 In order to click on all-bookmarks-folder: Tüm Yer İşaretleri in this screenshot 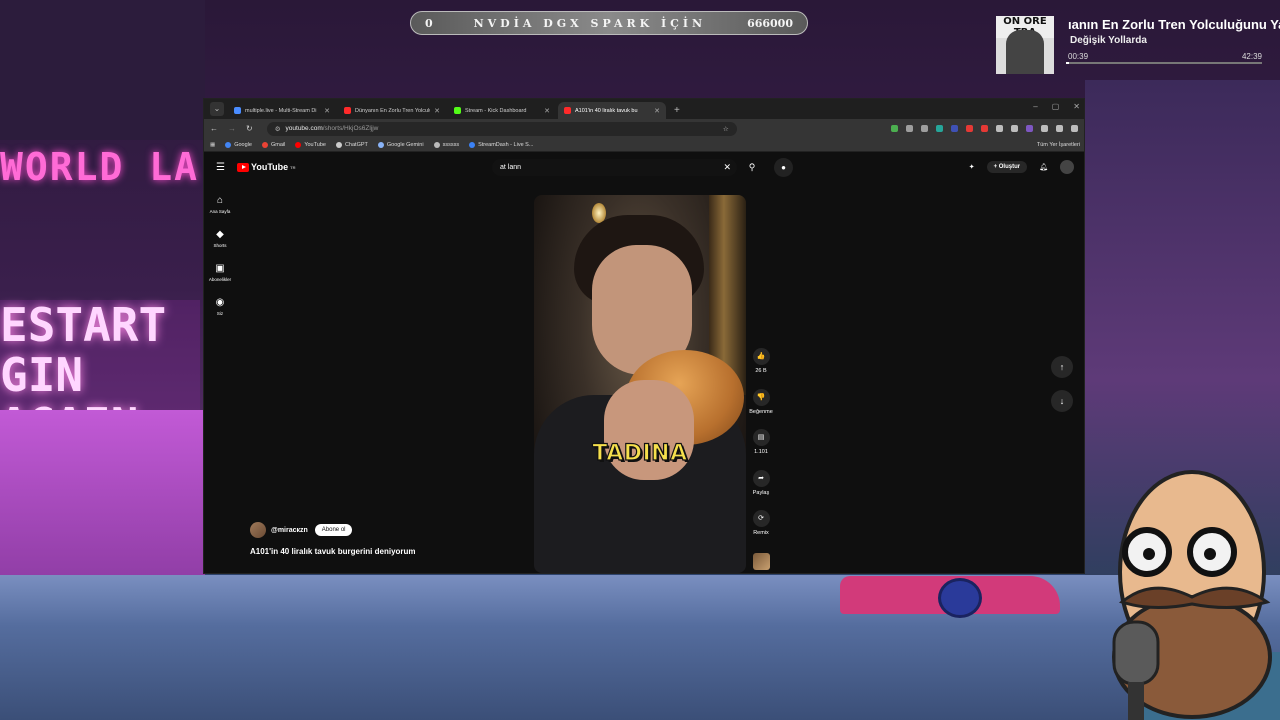, I will do `click(1058, 145)`.